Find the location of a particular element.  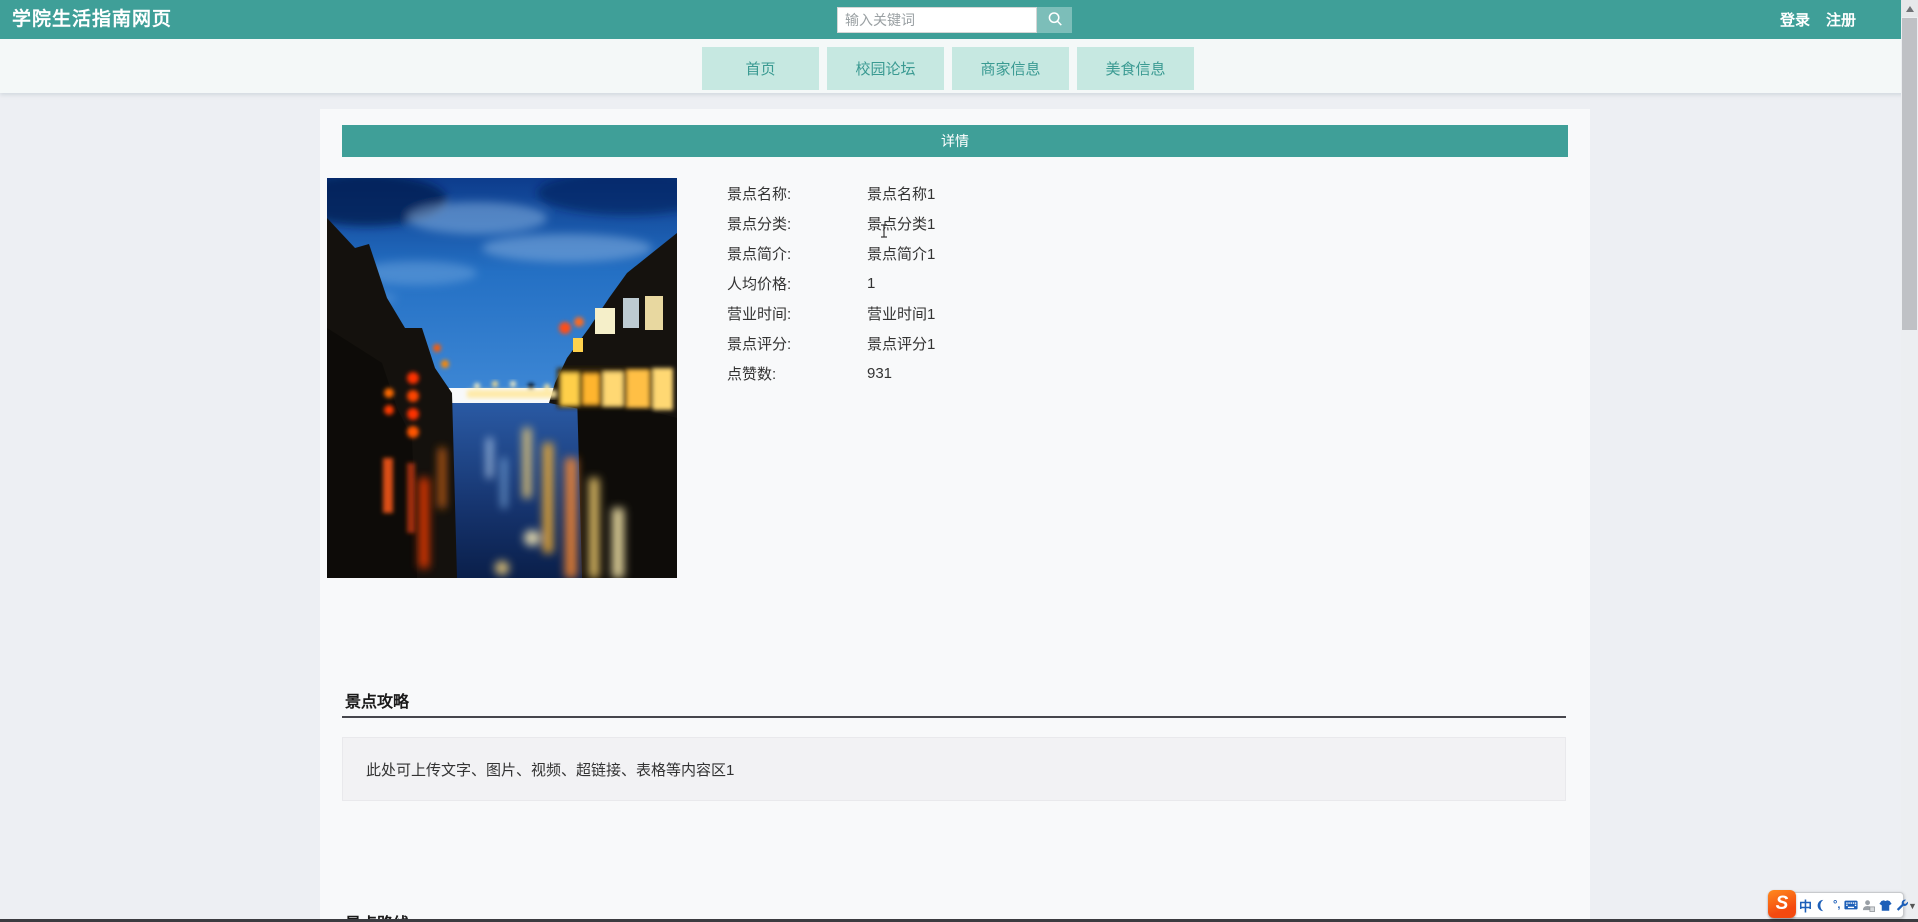

guide-section-title: 景点攻略 is located at coordinates (377, 702).